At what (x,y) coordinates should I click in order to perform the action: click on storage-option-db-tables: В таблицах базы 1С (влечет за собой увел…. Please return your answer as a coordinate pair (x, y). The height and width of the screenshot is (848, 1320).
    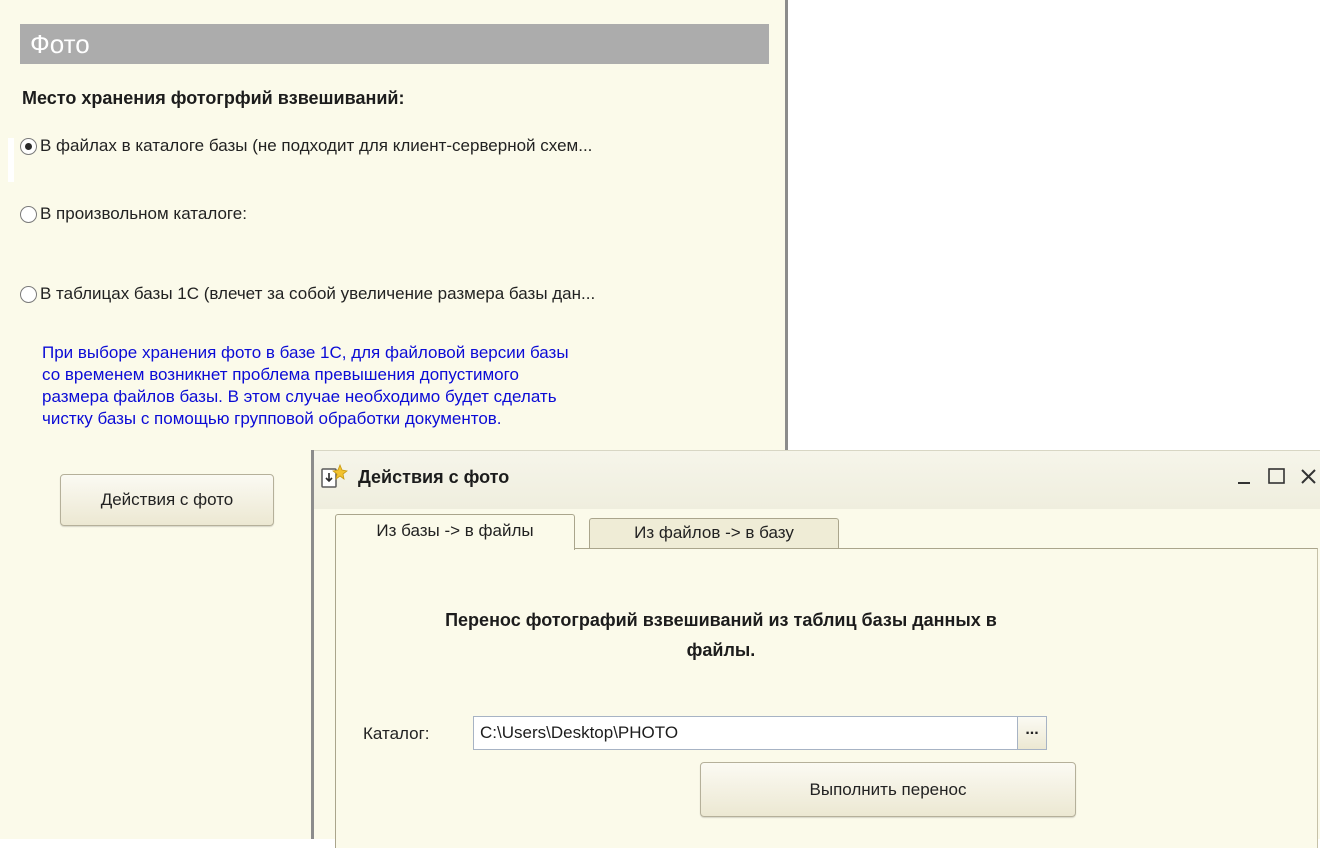
    Looking at the image, I should click on (307, 294).